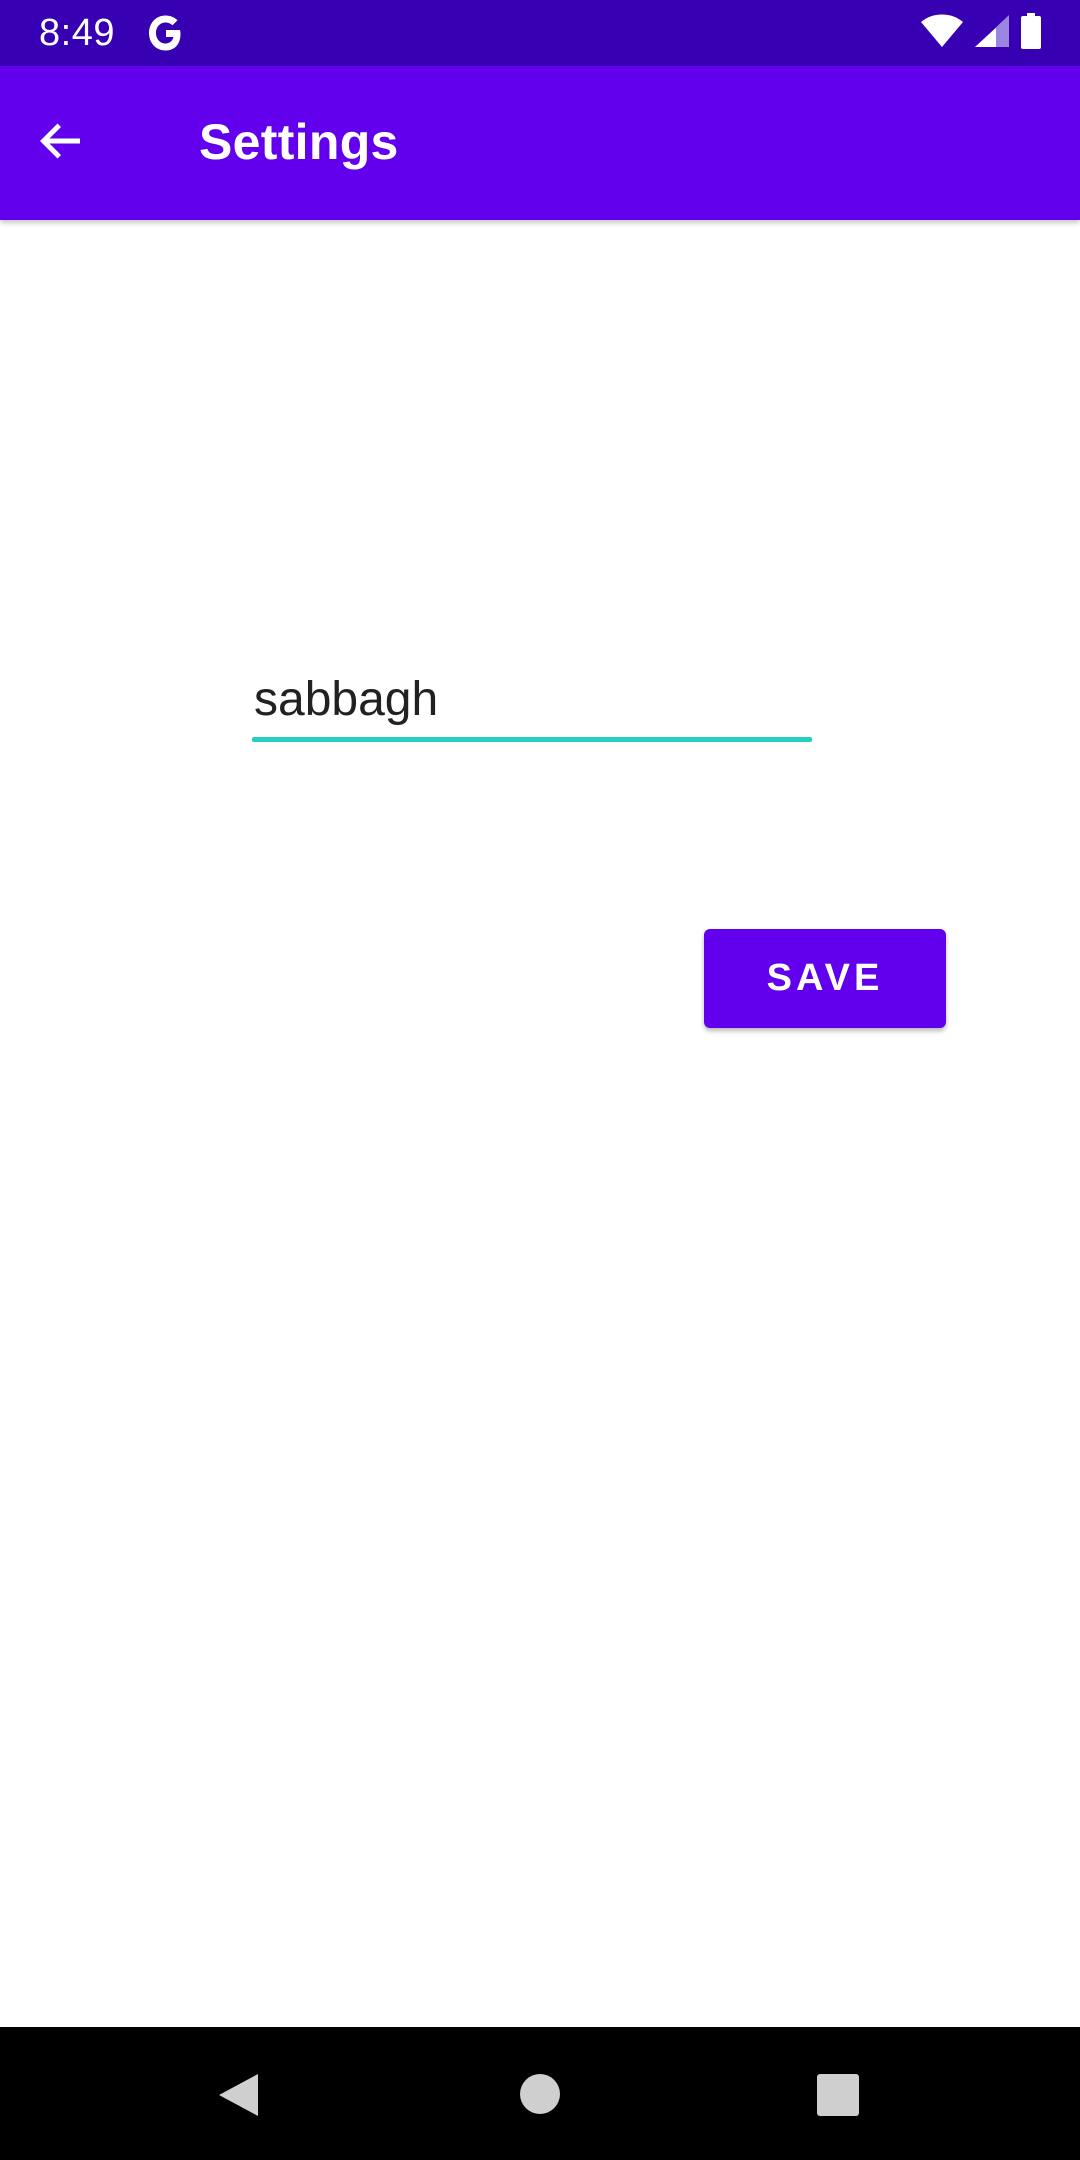 This screenshot has width=1080, height=2160. Describe the element at coordinates (838, 2095) in the screenshot. I see `recents-square-icon` at that location.